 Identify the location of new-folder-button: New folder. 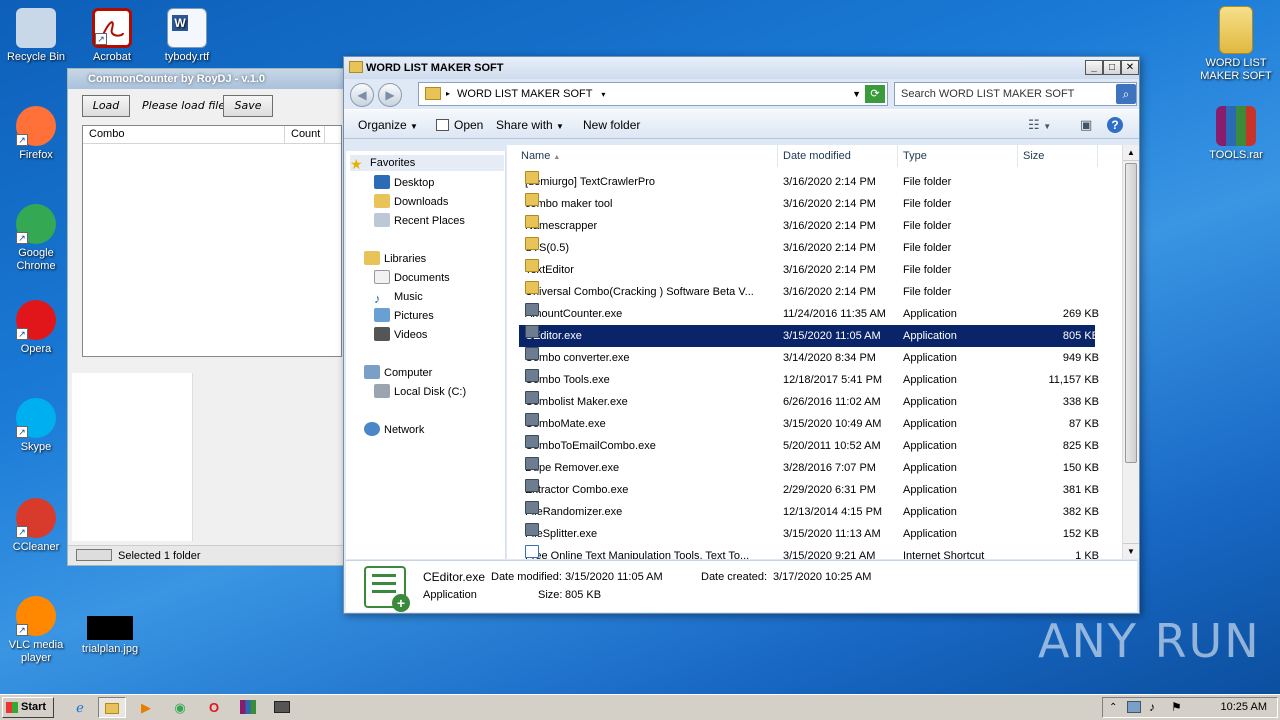
(611, 125).